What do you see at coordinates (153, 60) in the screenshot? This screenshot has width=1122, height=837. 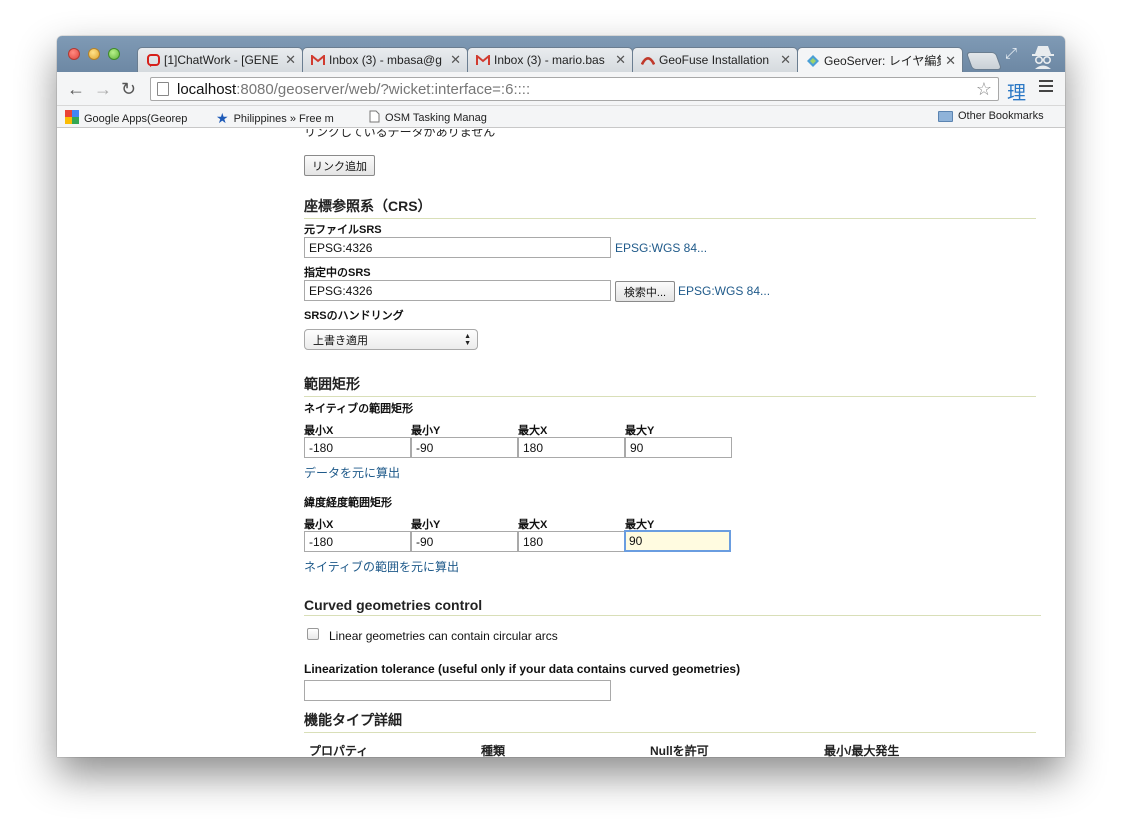 I see `chatwork-icon` at bounding box center [153, 60].